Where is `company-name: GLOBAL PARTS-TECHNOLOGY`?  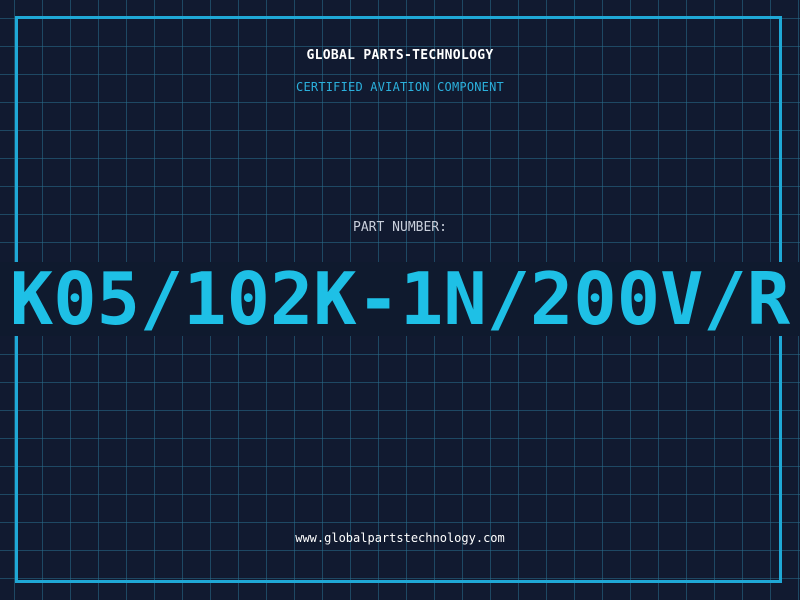
company-name: GLOBAL PARTS-TECHNOLOGY is located at coordinates (400, 55).